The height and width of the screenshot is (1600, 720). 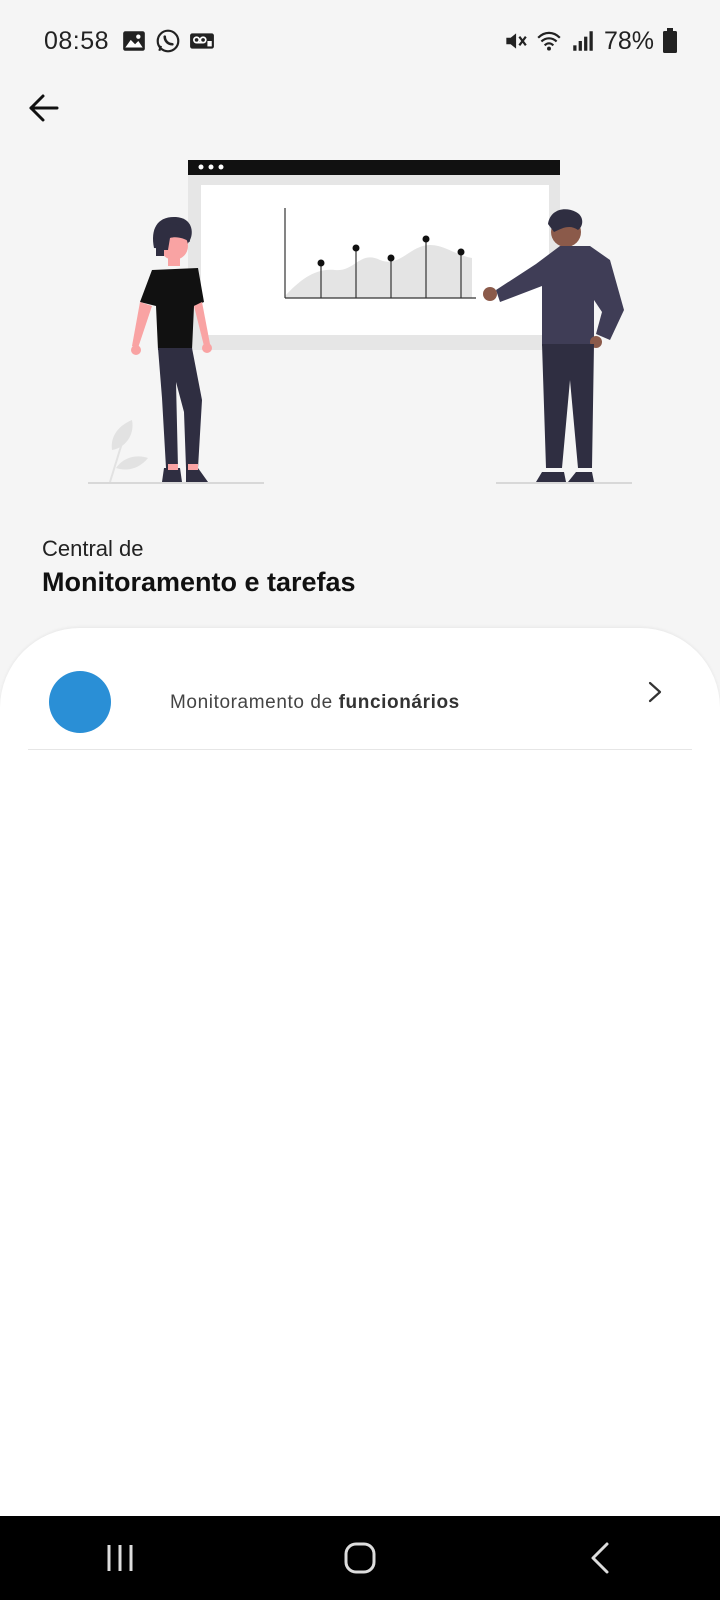 I want to click on wifi-icon, so click(x=549, y=41).